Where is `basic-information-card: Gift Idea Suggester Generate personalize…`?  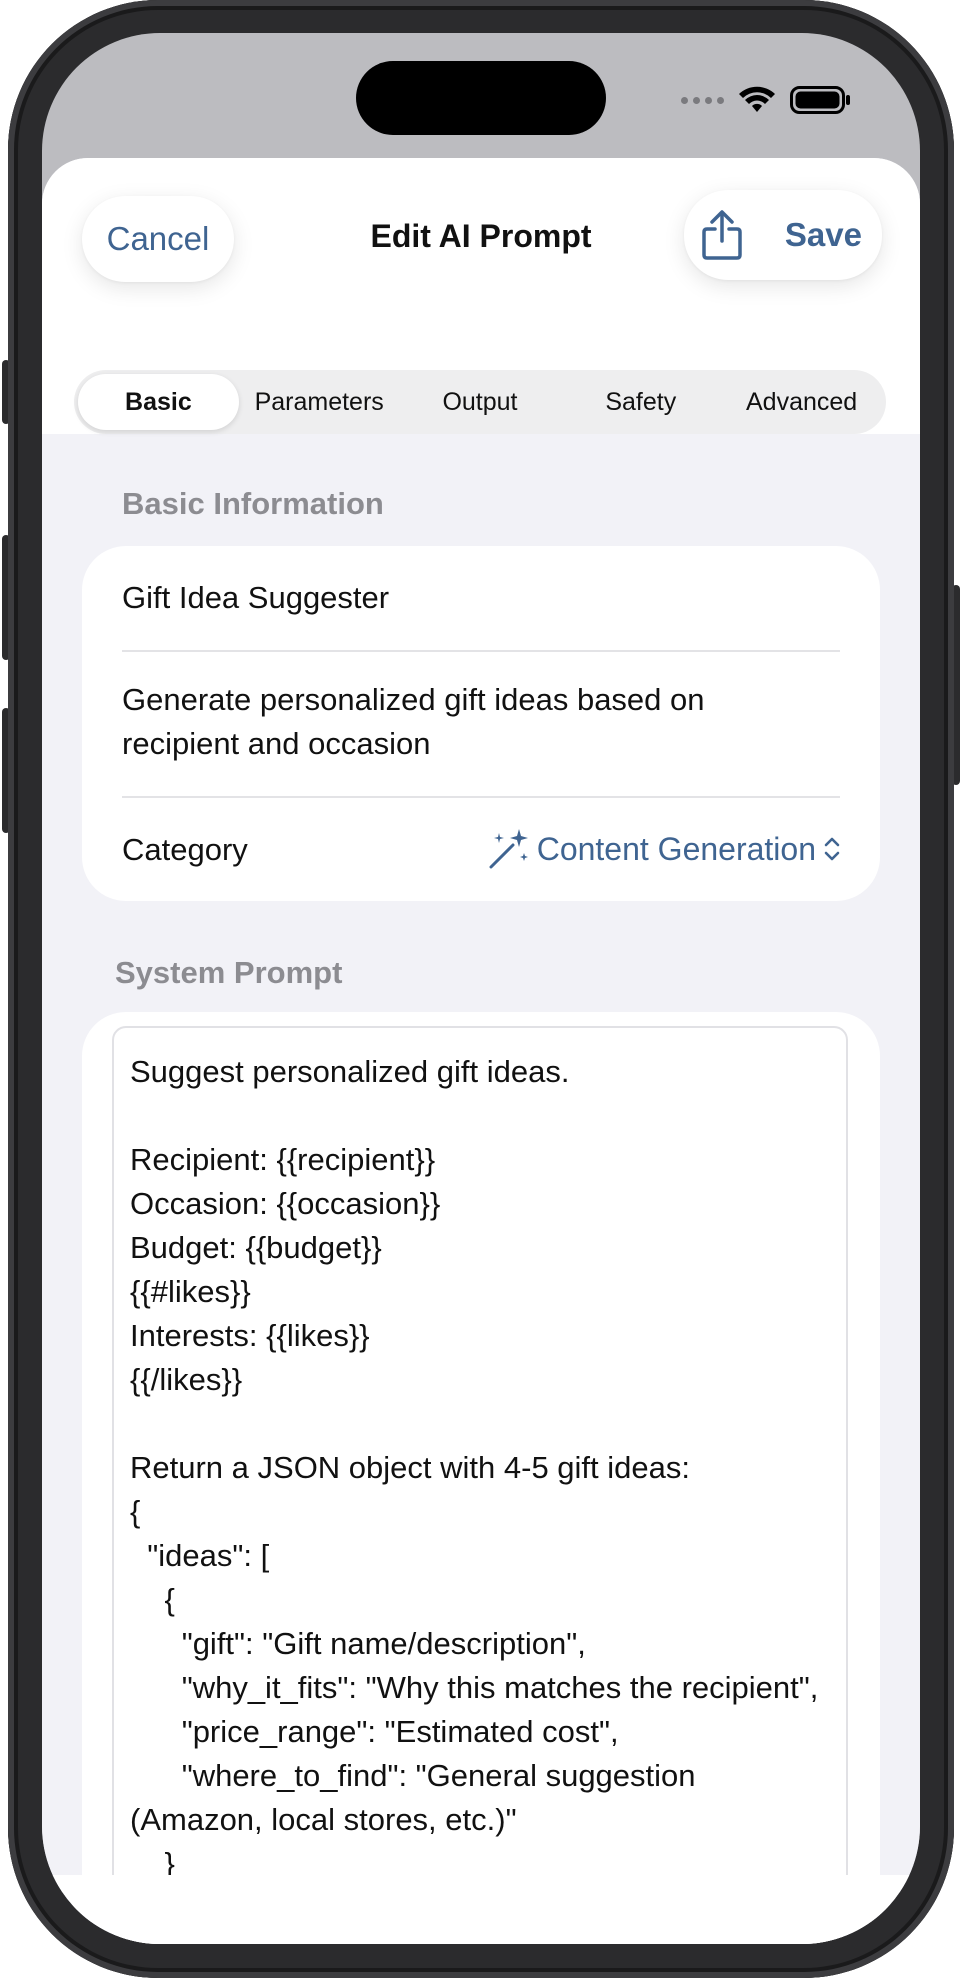
basic-information-card: Gift Idea Suggester Generate personalize… is located at coordinates (481, 723).